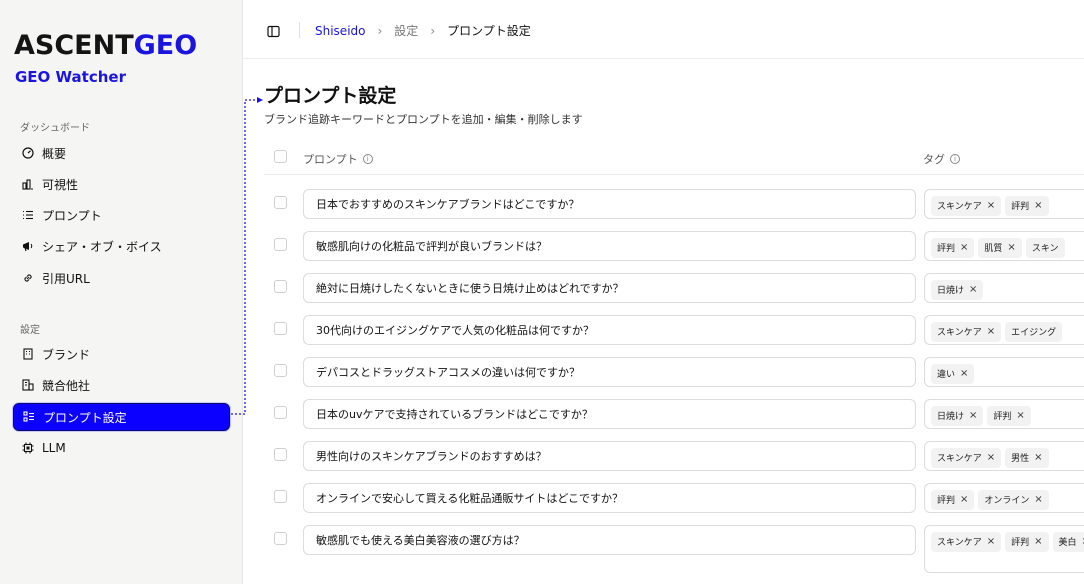 The width and height of the screenshot is (1084, 584). I want to click on breadcrumb-current: プロンプト設定, so click(489, 31).